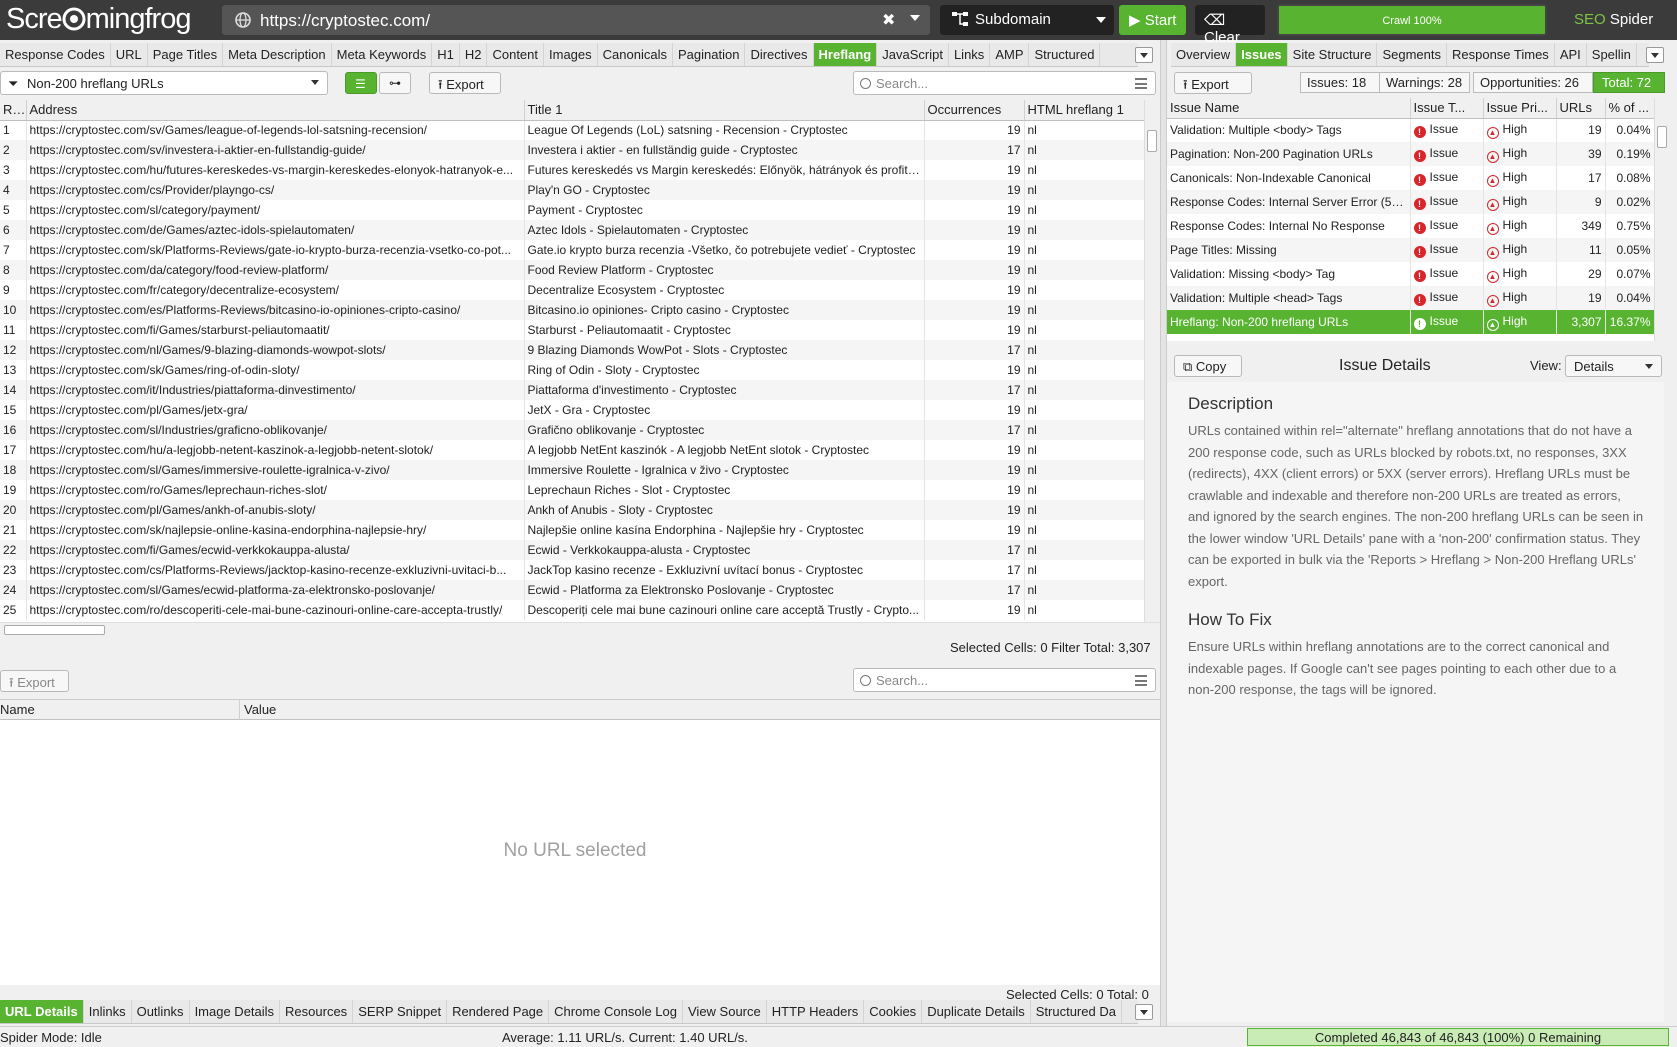  What do you see at coordinates (976, 1011) in the screenshot?
I see `lower-tab-duplicate-details: Duplicate Details` at bounding box center [976, 1011].